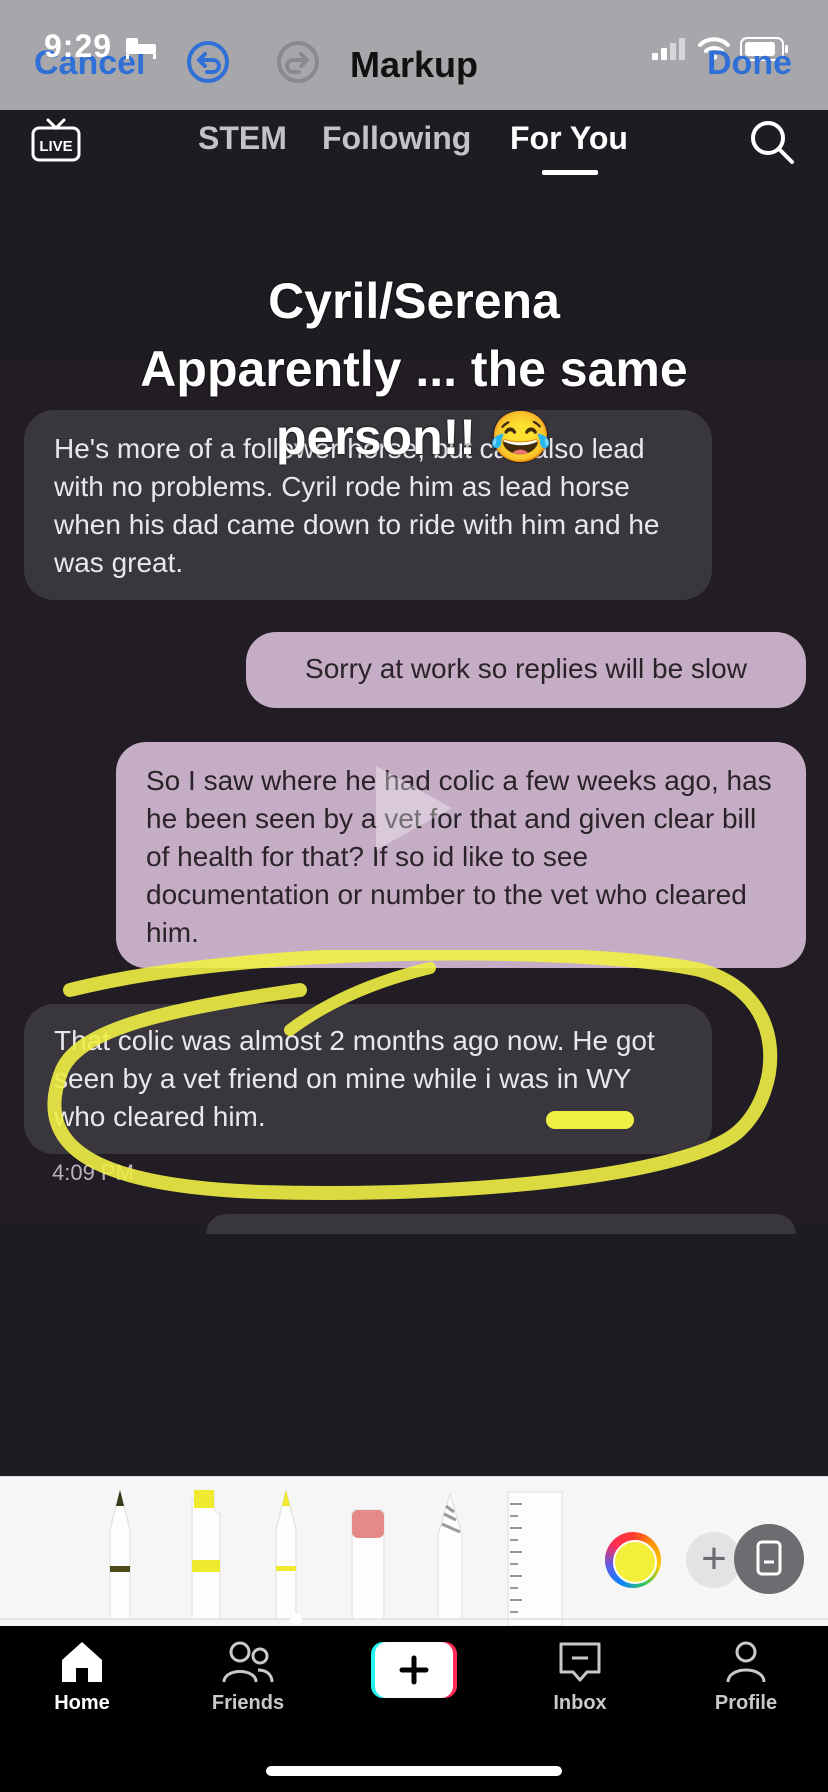 This screenshot has width=828, height=1792. Describe the element at coordinates (414, 64) in the screenshot. I see `markup-title: Markup` at that location.